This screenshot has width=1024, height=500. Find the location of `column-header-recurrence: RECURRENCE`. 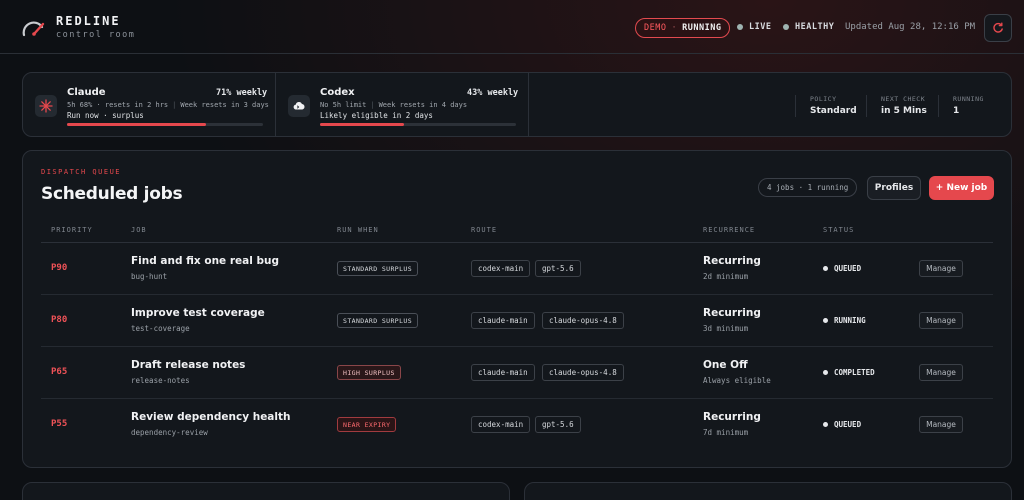

column-header-recurrence: RECURRENCE is located at coordinates (729, 230).